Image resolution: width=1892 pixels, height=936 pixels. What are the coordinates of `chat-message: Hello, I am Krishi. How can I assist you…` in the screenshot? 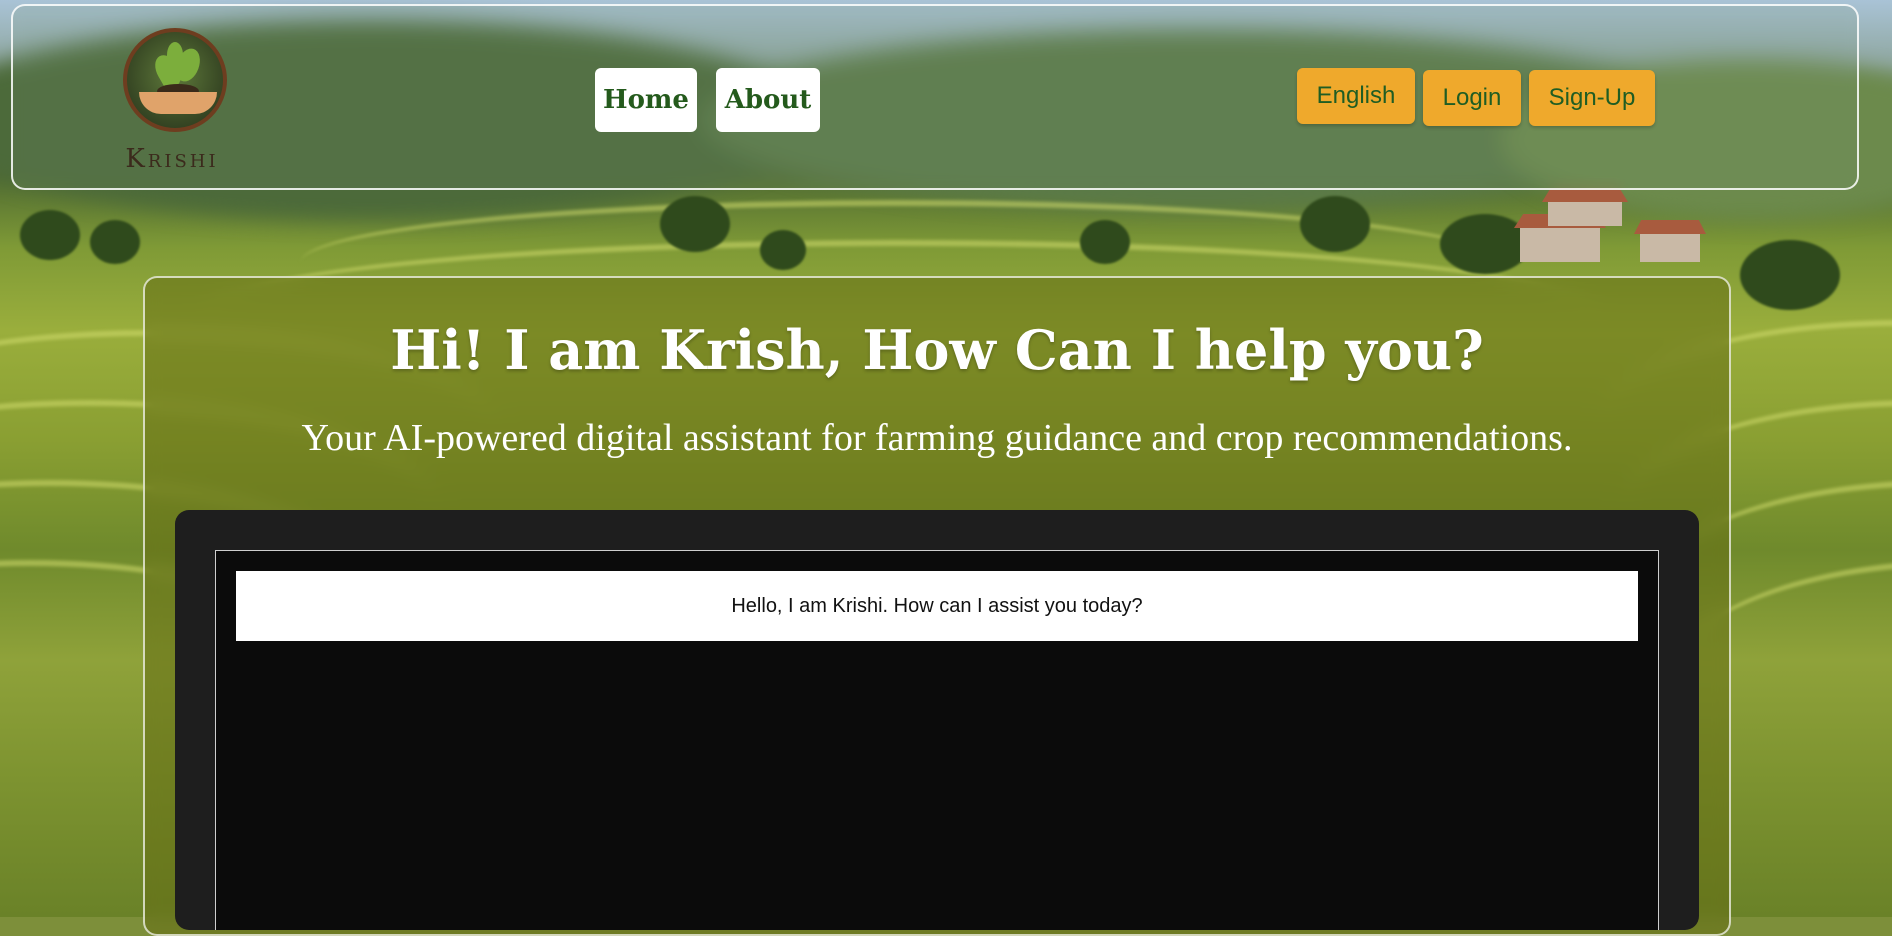 It's located at (937, 606).